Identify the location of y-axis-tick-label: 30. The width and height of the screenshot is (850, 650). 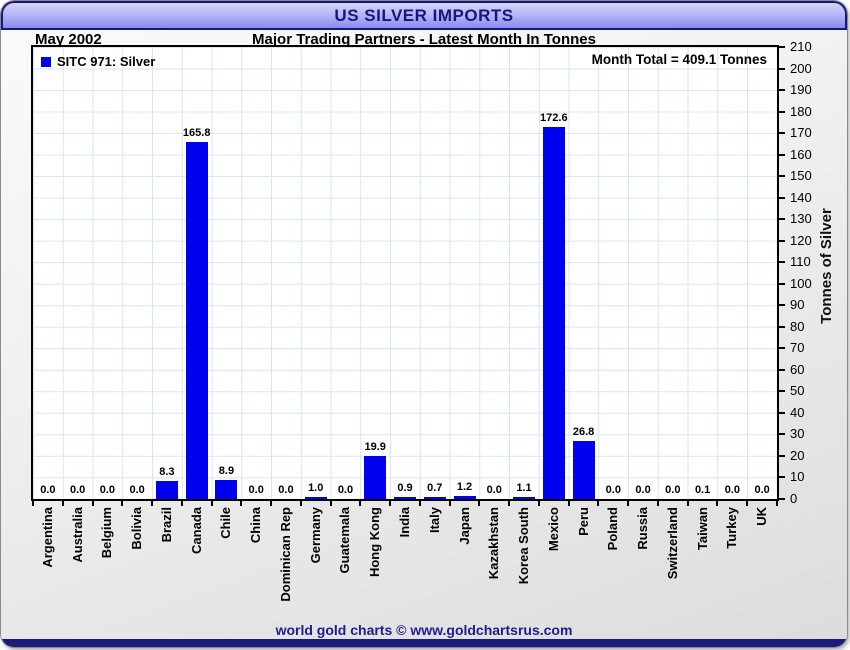
(797, 434).